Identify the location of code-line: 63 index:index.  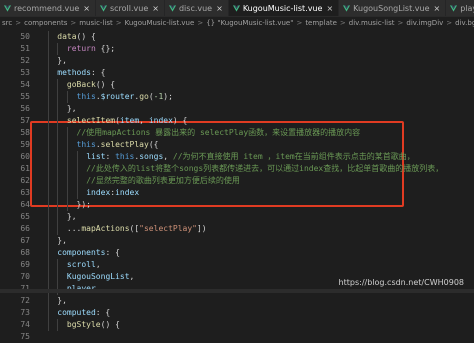
(237, 193).